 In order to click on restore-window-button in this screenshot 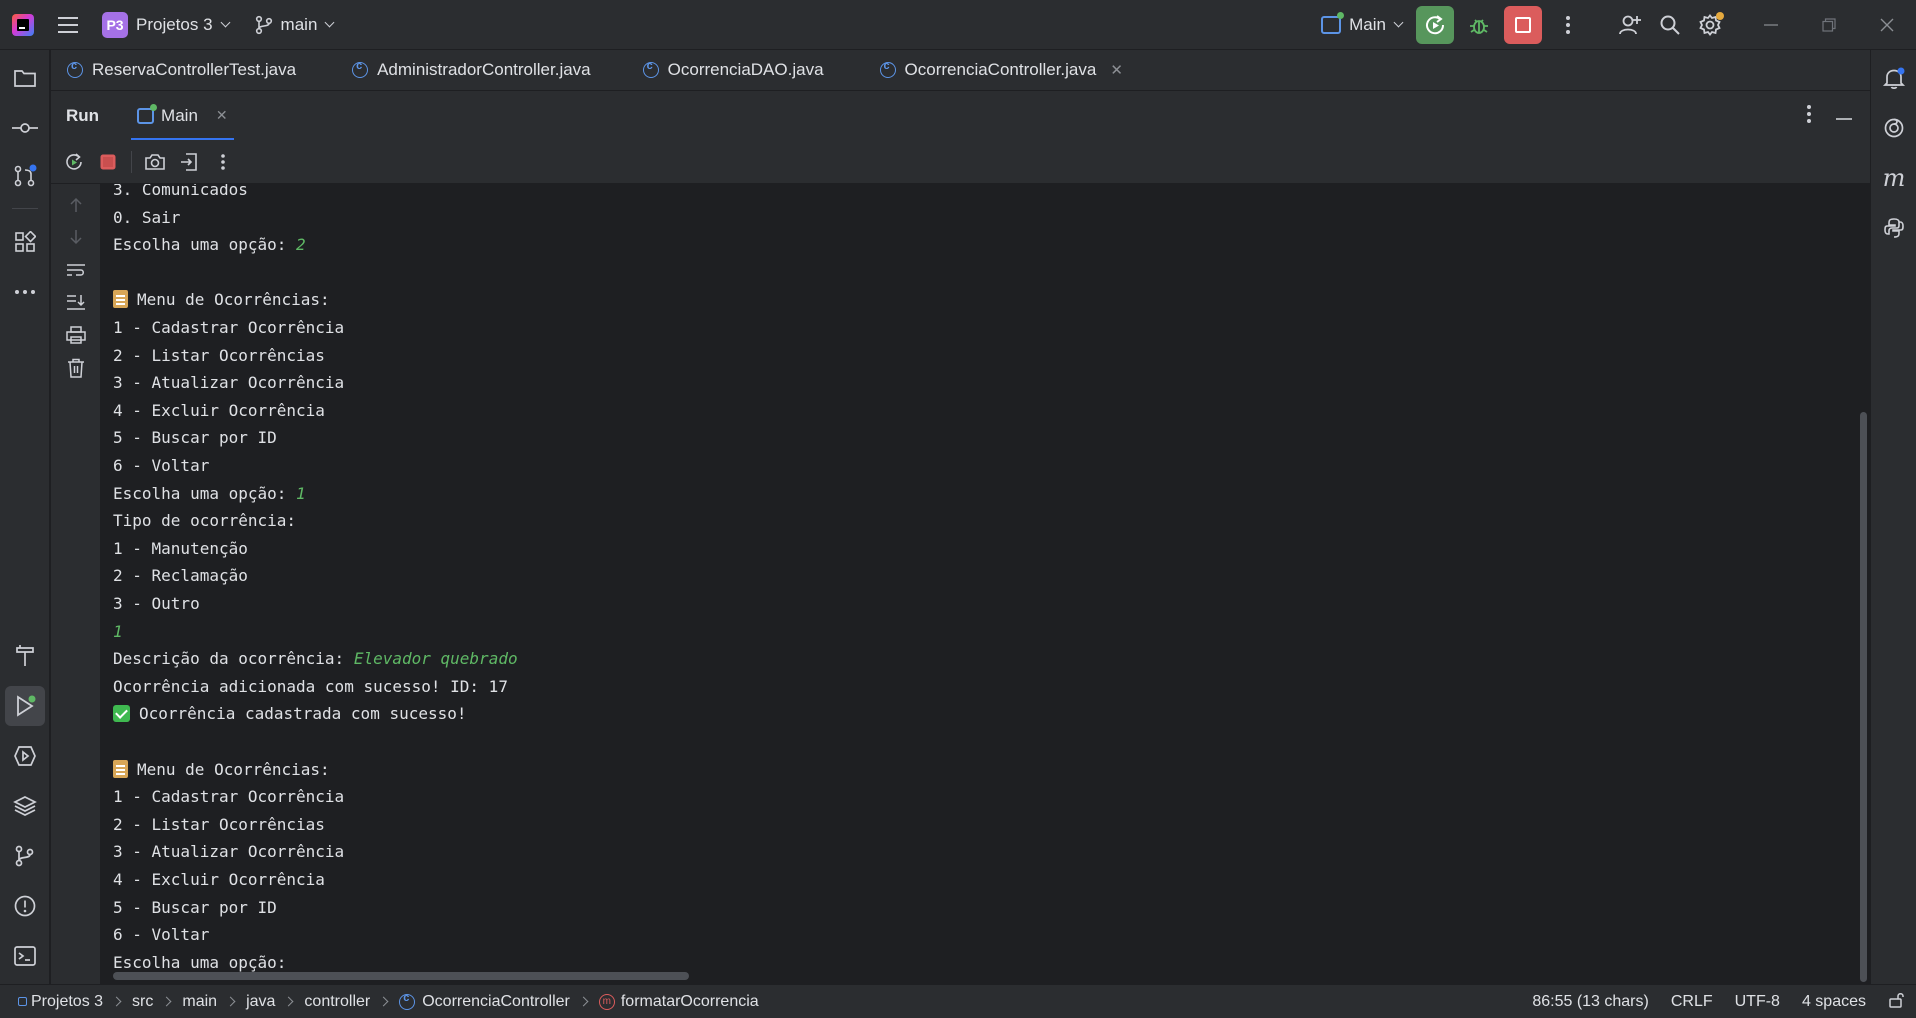, I will do `click(1829, 25)`.